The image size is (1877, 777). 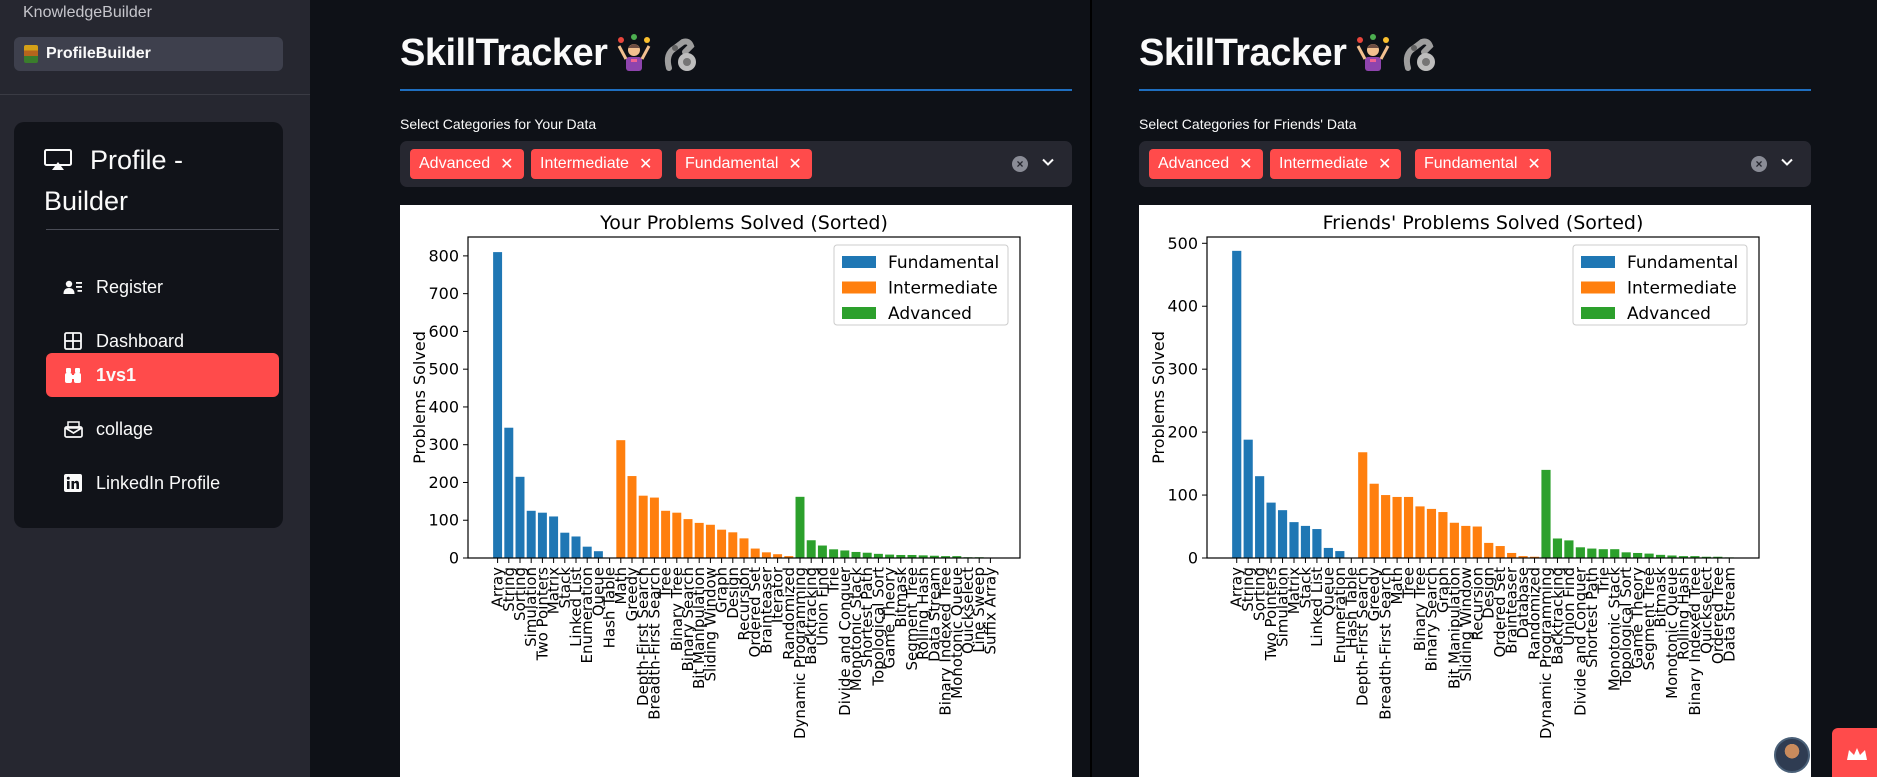 What do you see at coordinates (130, 286) in the screenshot?
I see `menu-item-label: Register` at bounding box center [130, 286].